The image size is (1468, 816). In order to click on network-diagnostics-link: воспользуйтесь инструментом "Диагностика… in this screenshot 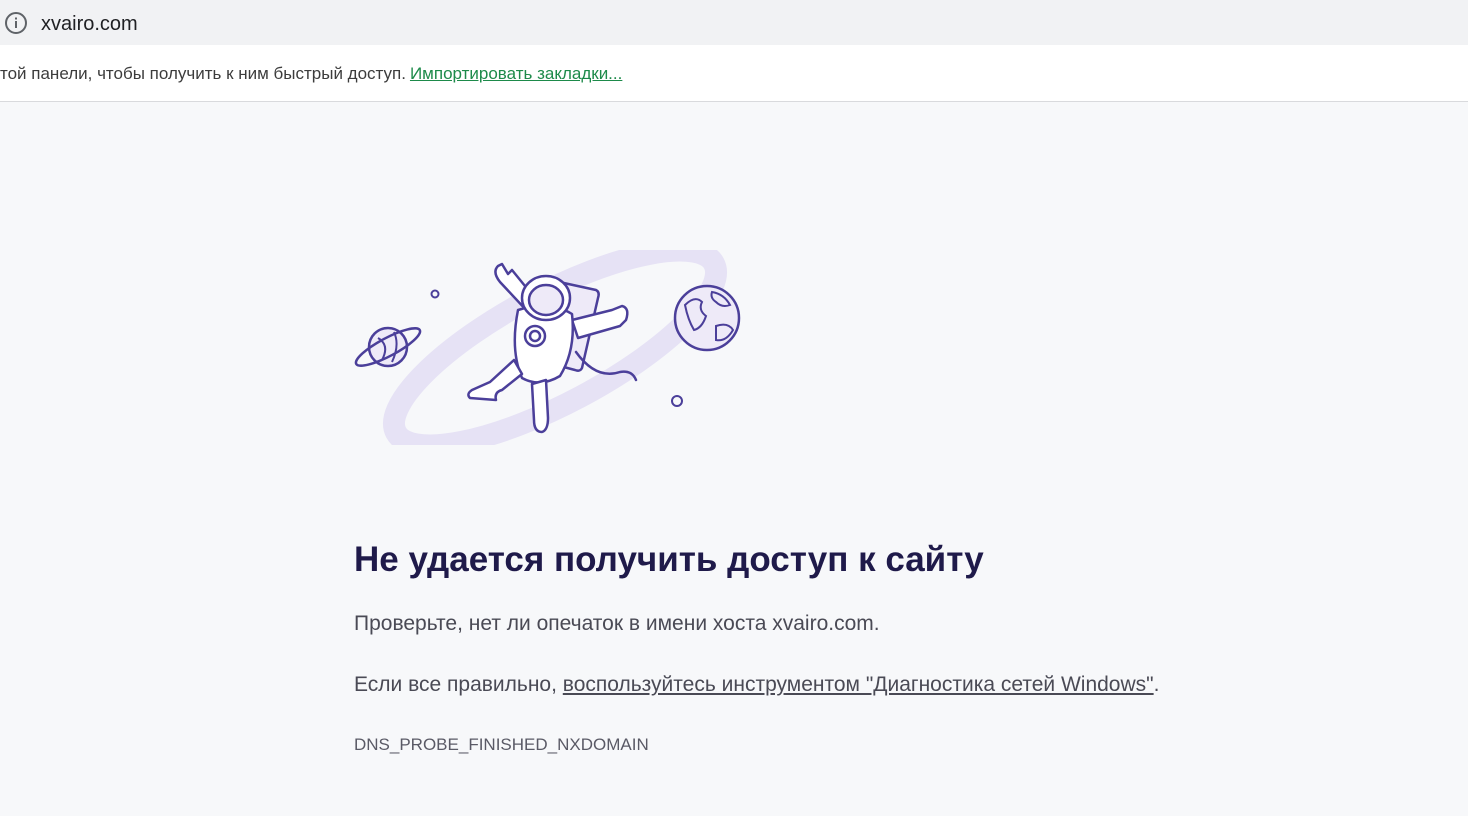, I will do `click(858, 684)`.